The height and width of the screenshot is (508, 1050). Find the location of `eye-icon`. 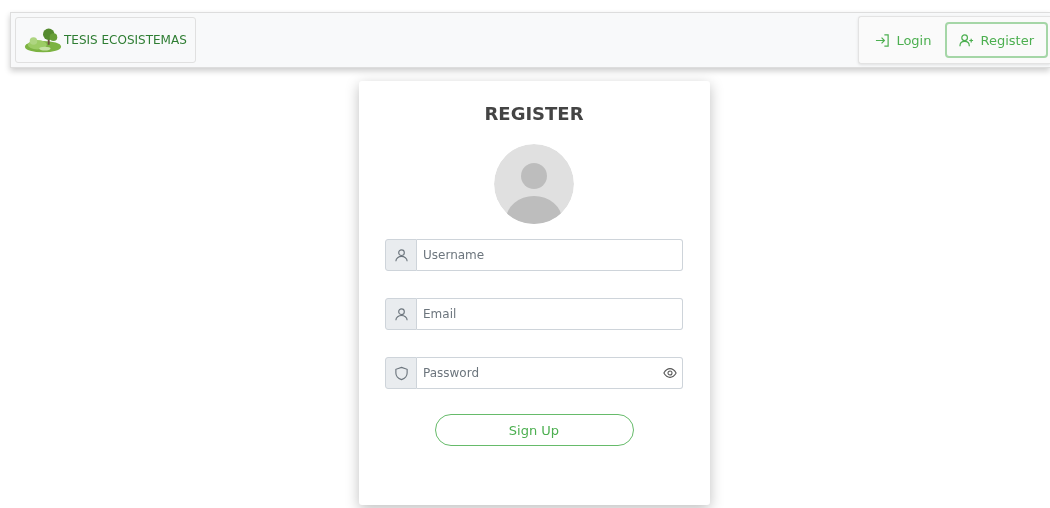

eye-icon is located at coordinates (670, 373).